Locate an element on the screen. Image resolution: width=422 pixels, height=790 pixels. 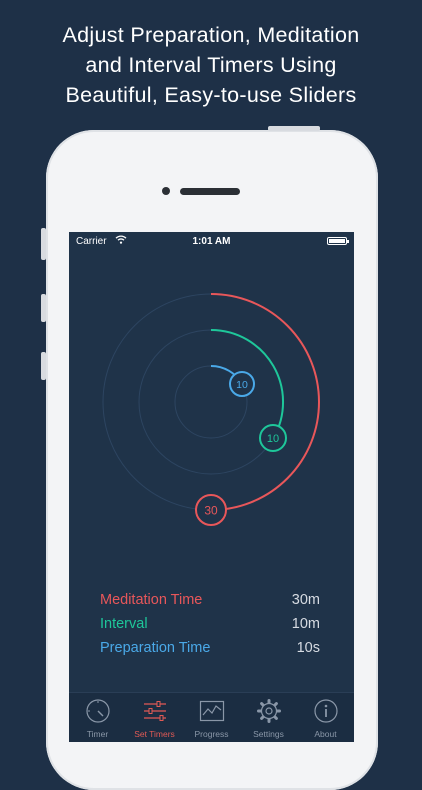
tab-timer: Timer is located at coordinates (97, 717).